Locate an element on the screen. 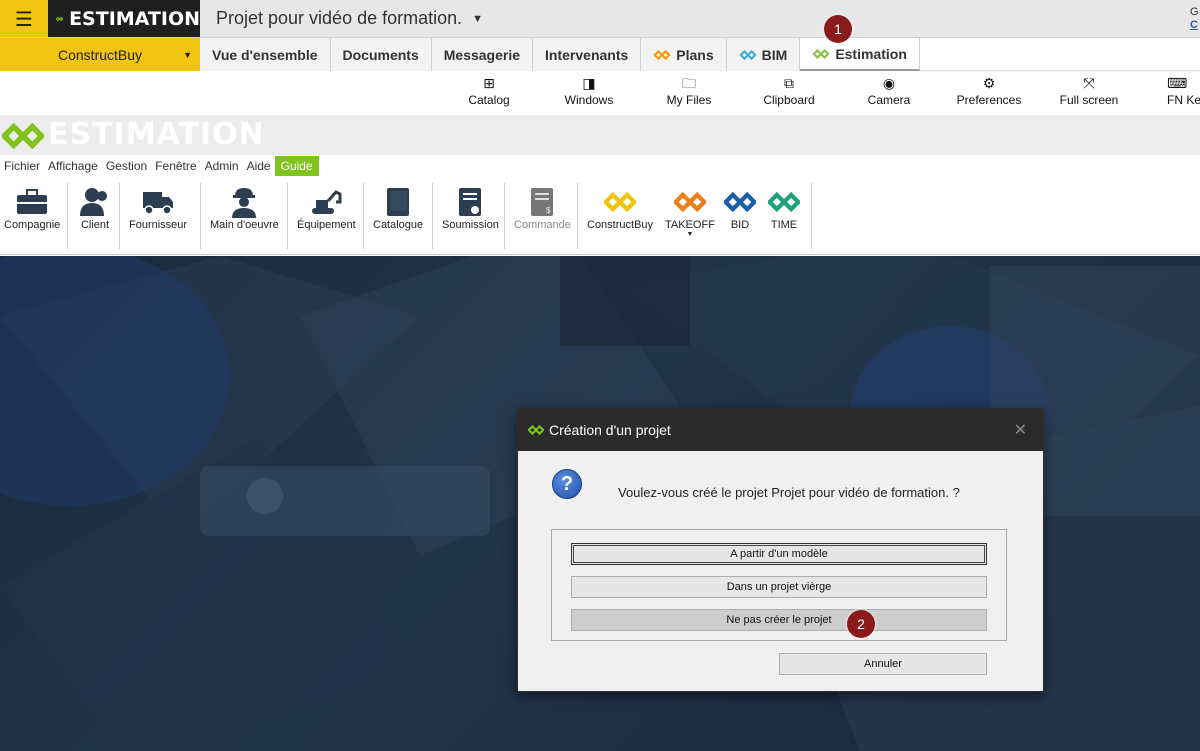  ribbon-equipement: Équipement is located at coordinates (326, 208).